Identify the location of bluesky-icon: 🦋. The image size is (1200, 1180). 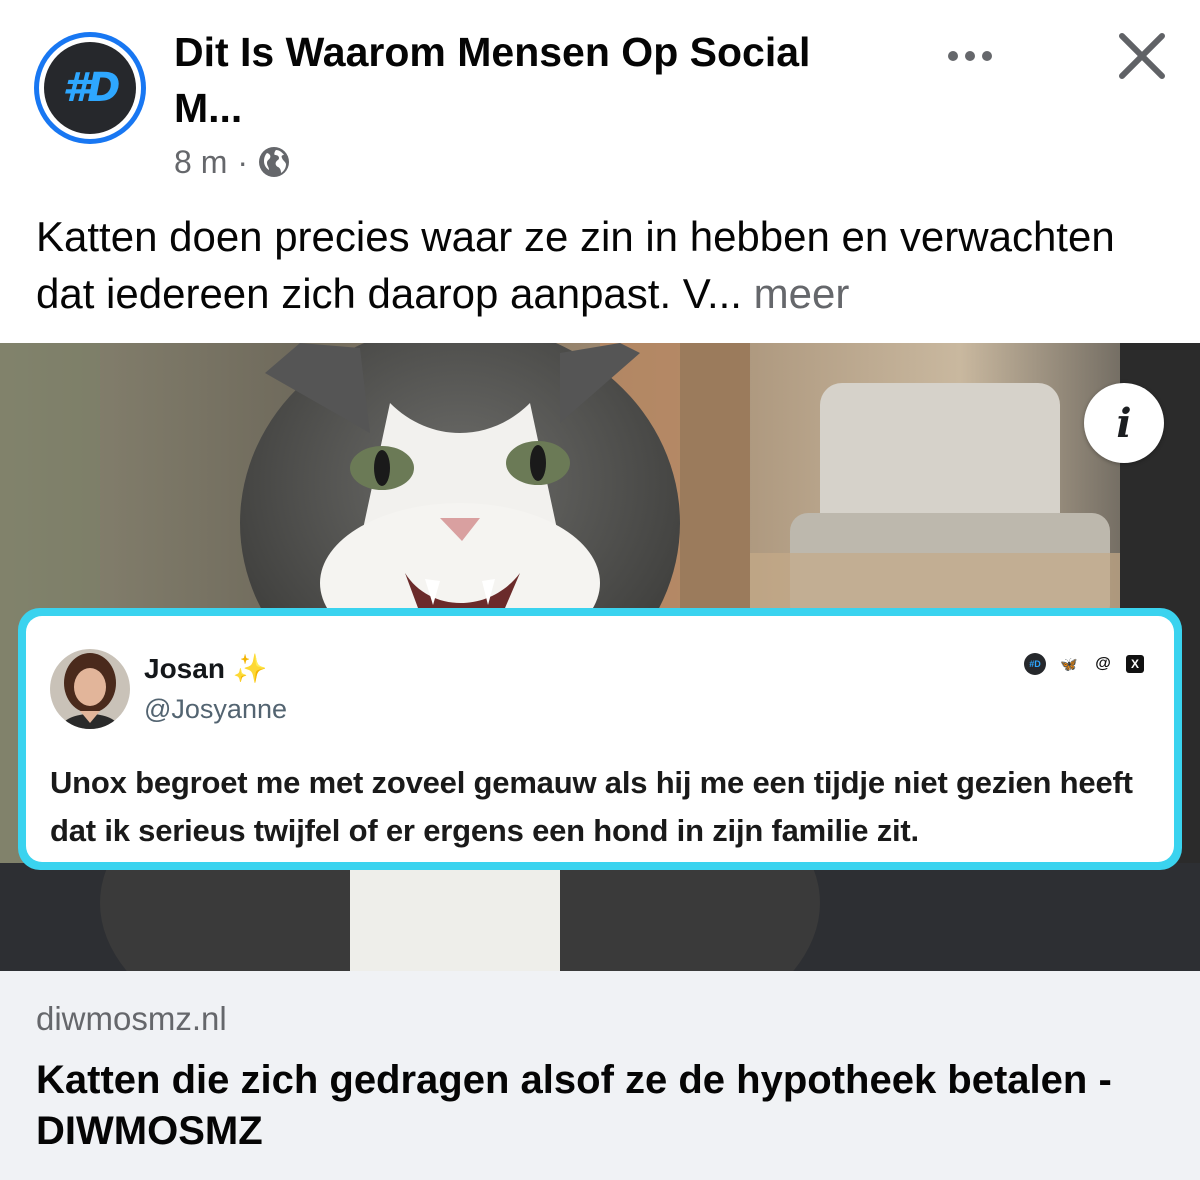
(1069, 663).